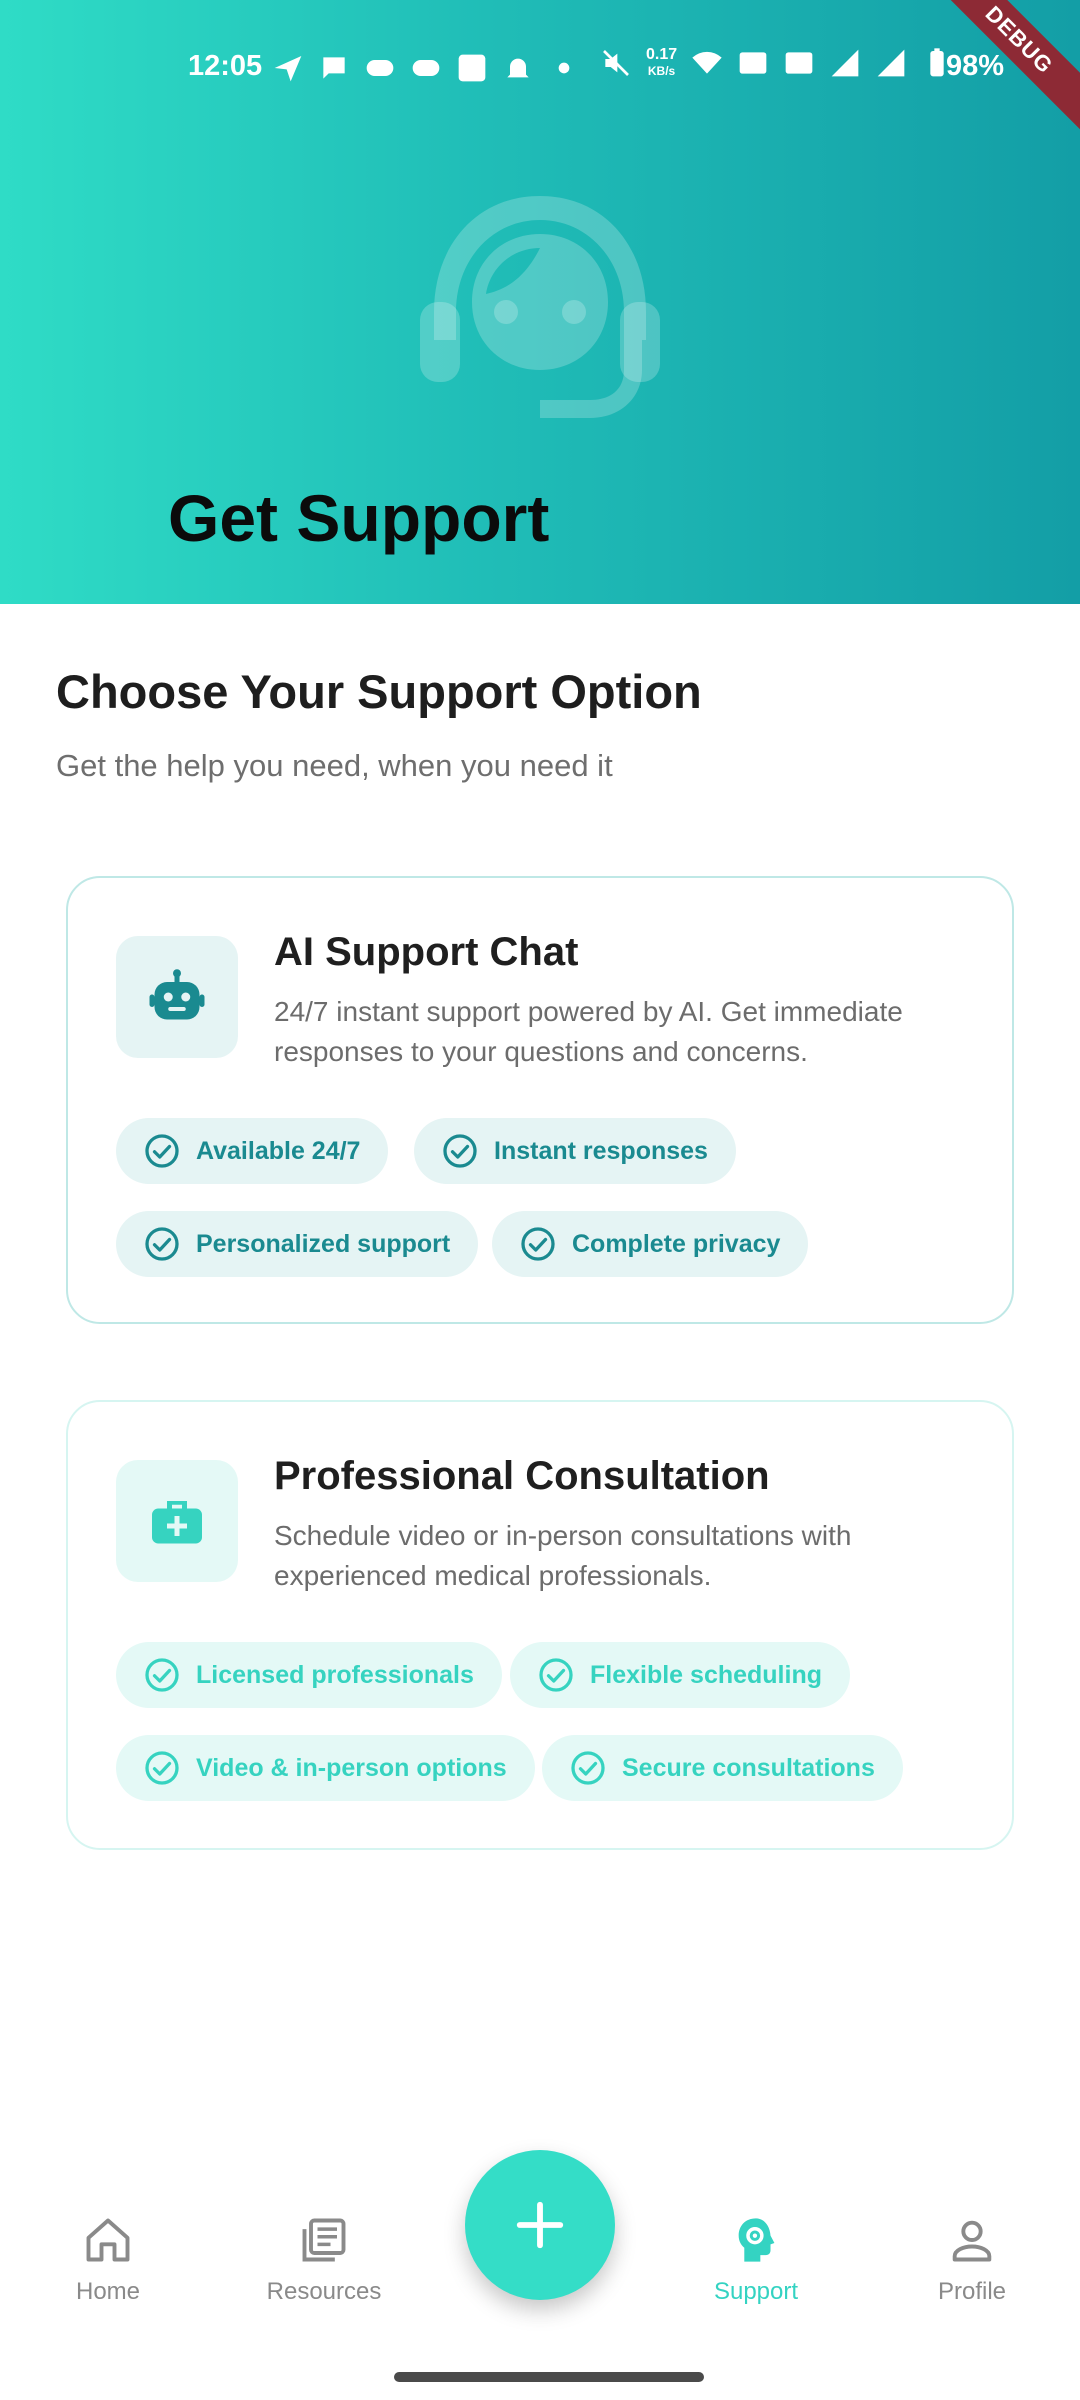 The image size is (1080, 2400). Describe the element at coordinates (288, 69) in the screenshot. I see `send-notification-icon` at that location.